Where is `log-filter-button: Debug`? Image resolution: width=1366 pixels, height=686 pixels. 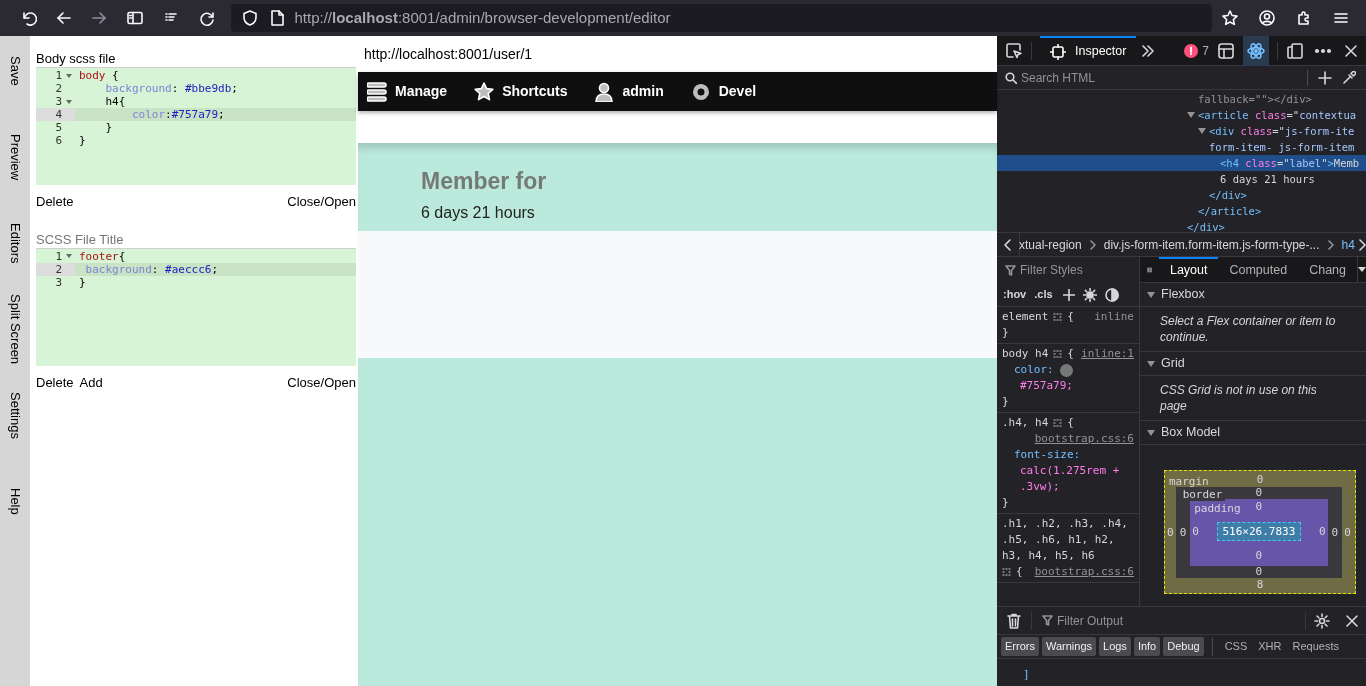 log-filter-button: Debug is located at coordinates (1183, 646).